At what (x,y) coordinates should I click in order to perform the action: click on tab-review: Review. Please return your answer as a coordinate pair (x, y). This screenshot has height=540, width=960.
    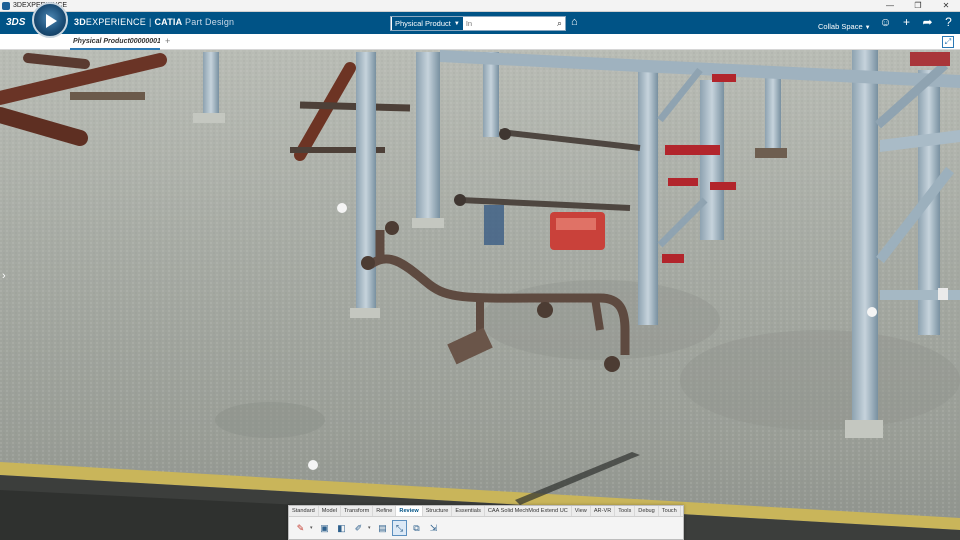
    Looking at the image, I should click on (409, 511).